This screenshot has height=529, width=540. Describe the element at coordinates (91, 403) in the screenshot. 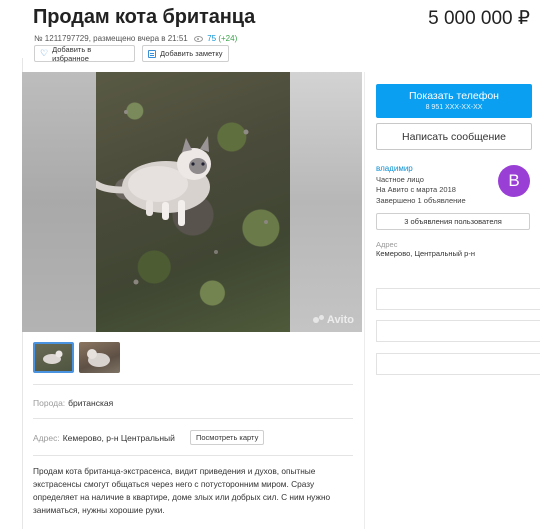

I see `breed-value: британская` at that location.